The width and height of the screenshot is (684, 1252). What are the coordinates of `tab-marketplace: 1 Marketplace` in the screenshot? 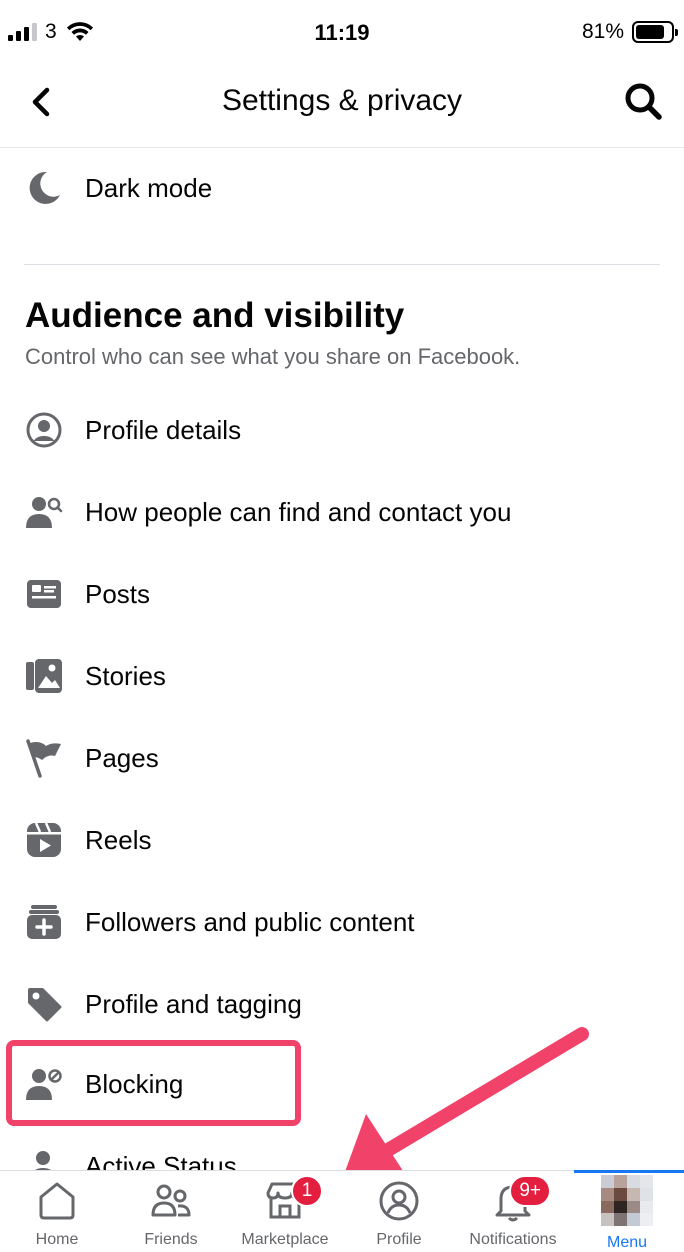 It's located at (285, 1211).